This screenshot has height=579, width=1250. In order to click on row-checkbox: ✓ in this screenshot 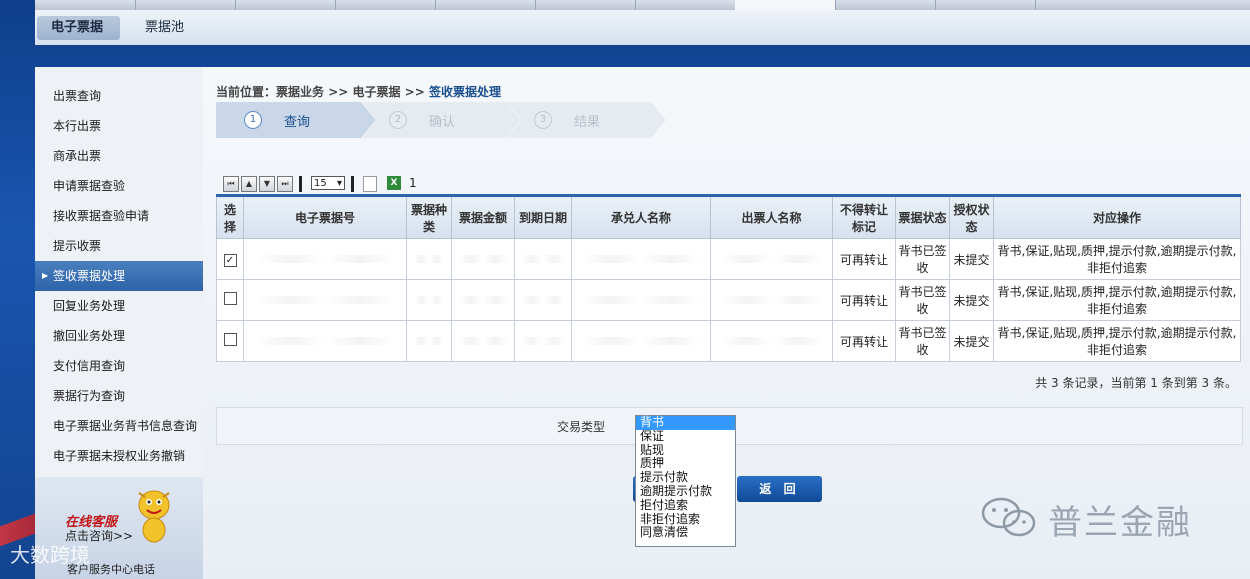, I will do `click(230, 260)`.